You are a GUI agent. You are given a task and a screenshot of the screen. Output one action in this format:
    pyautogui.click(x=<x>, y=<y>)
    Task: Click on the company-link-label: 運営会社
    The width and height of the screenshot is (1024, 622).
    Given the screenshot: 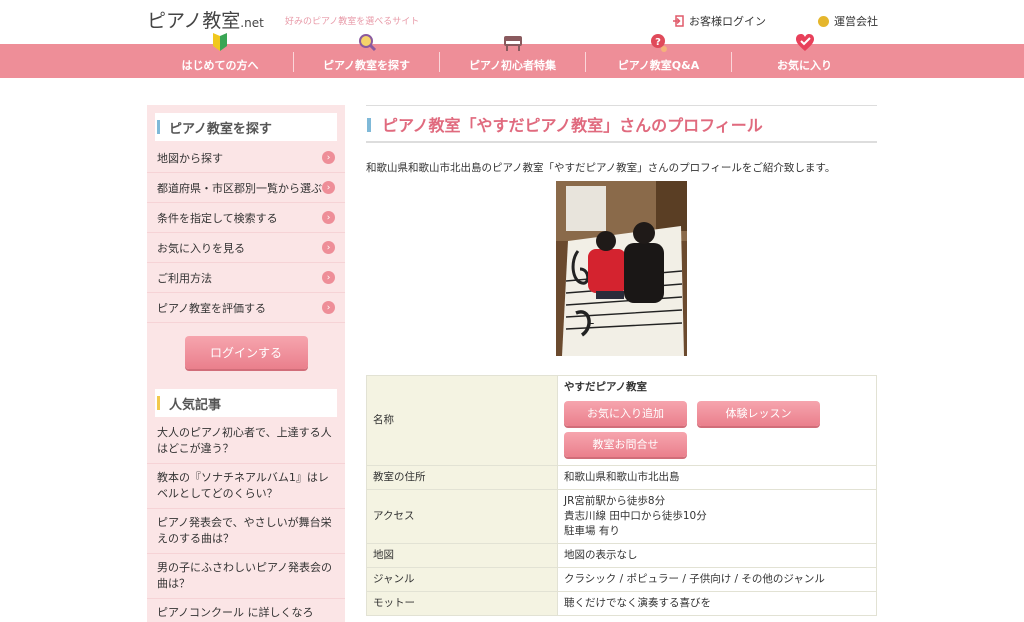 What is the action you would take?
    pyautogui.click(x=856, y=21)
    